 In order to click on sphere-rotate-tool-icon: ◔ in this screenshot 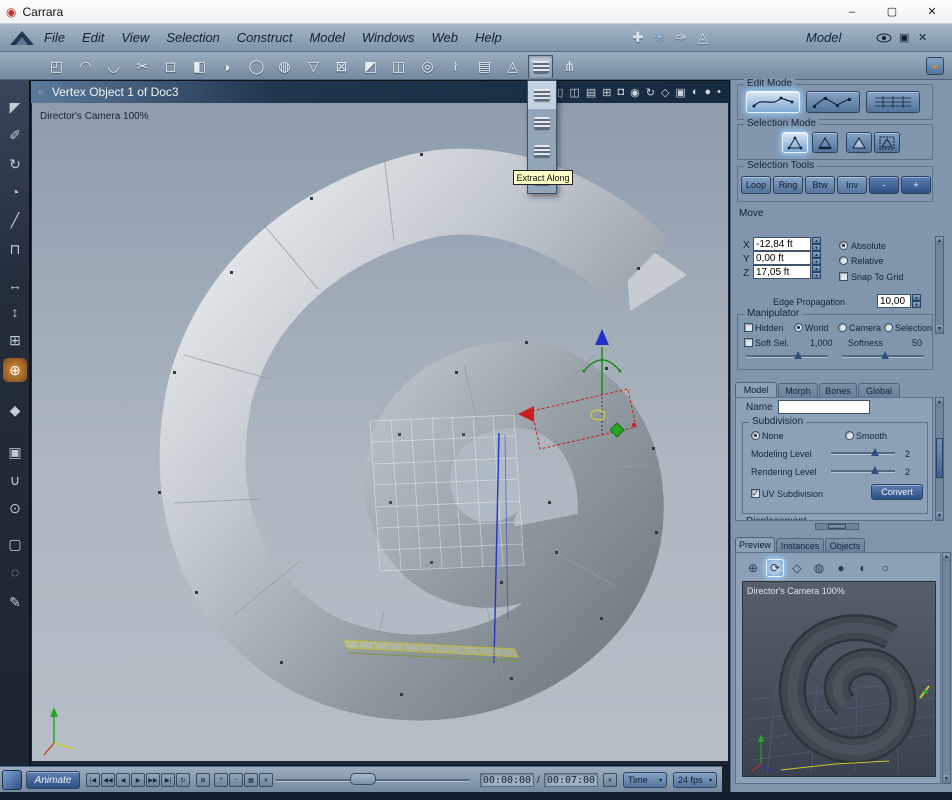, I will do `click(15, 192)`.